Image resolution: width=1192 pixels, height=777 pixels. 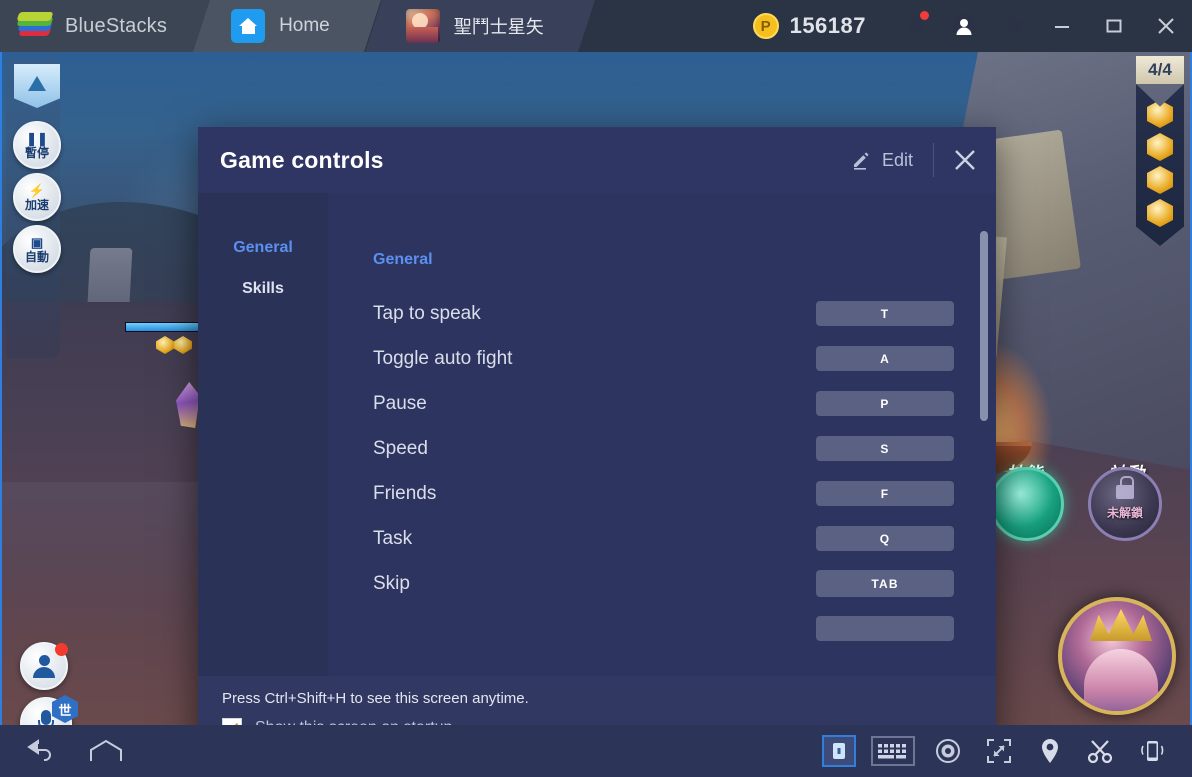 I want to click on home-button, so click(x=106, y=751).